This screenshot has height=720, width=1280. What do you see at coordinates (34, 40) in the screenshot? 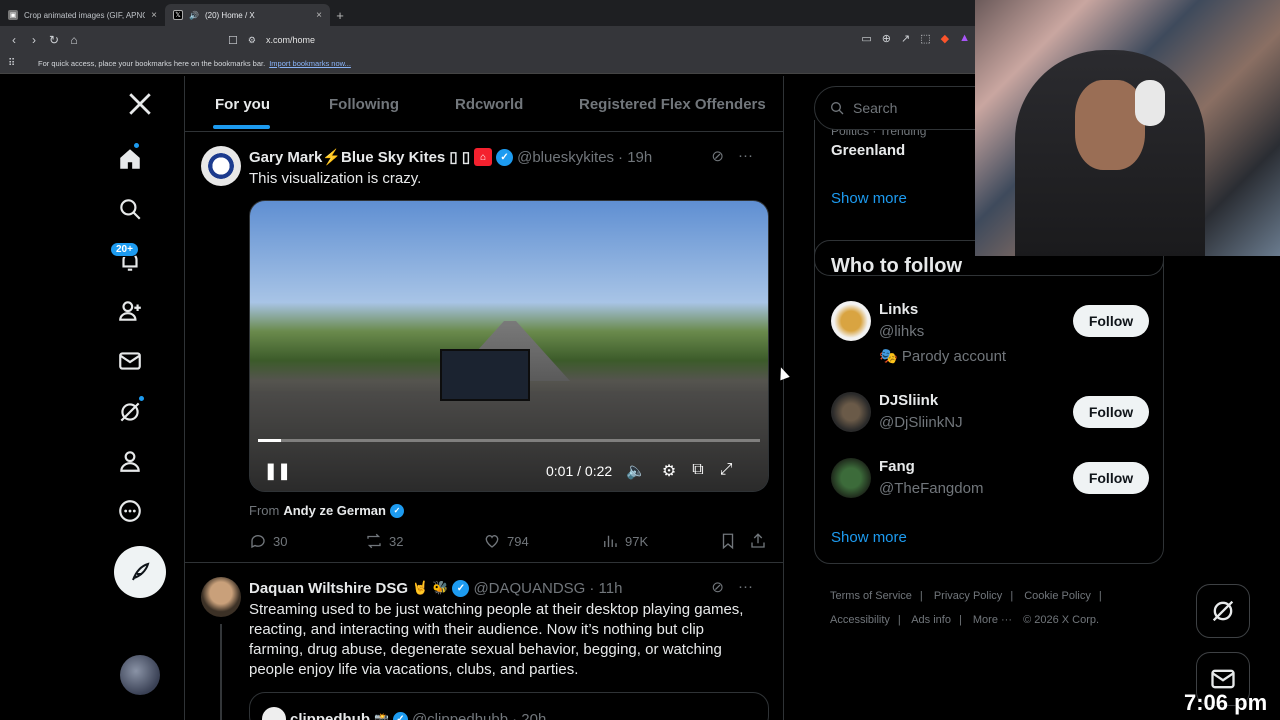
I see `forward-icon: ›` at bounding box center [34, 40].